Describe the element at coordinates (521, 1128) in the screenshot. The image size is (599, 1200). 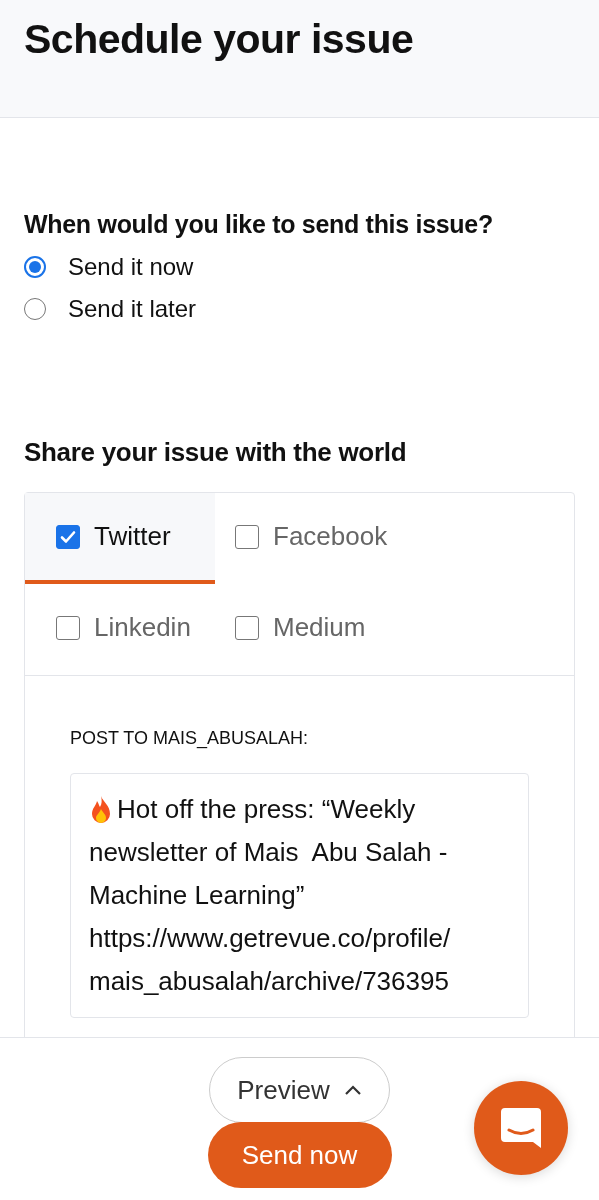
I see `chat-bubble-icon` at that location.